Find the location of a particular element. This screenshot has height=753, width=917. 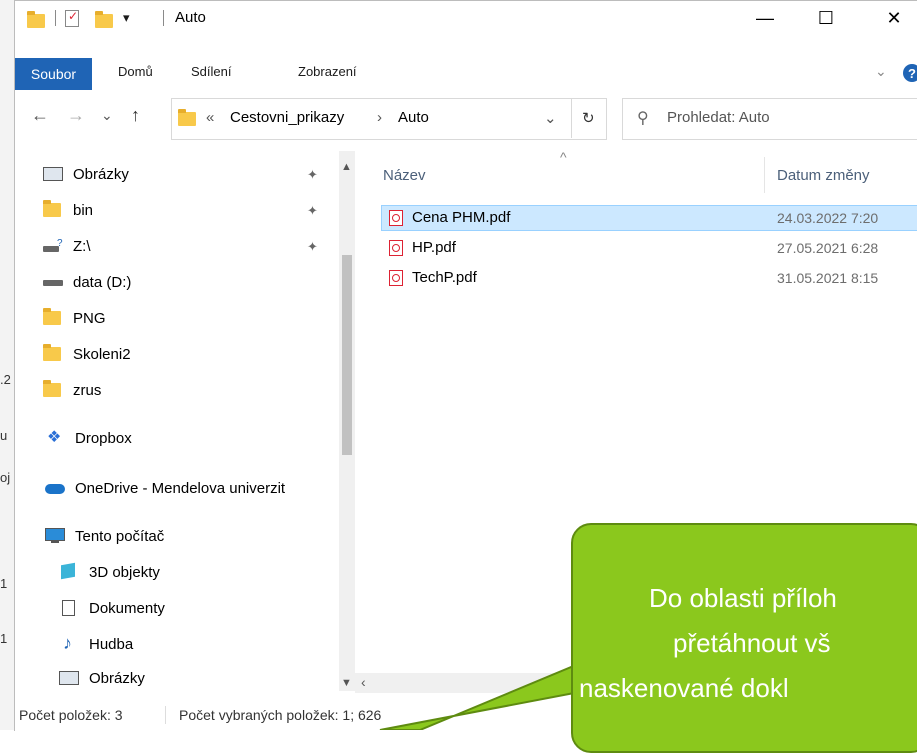

file-name: HP.pdf is located at coordinates (434, 247).